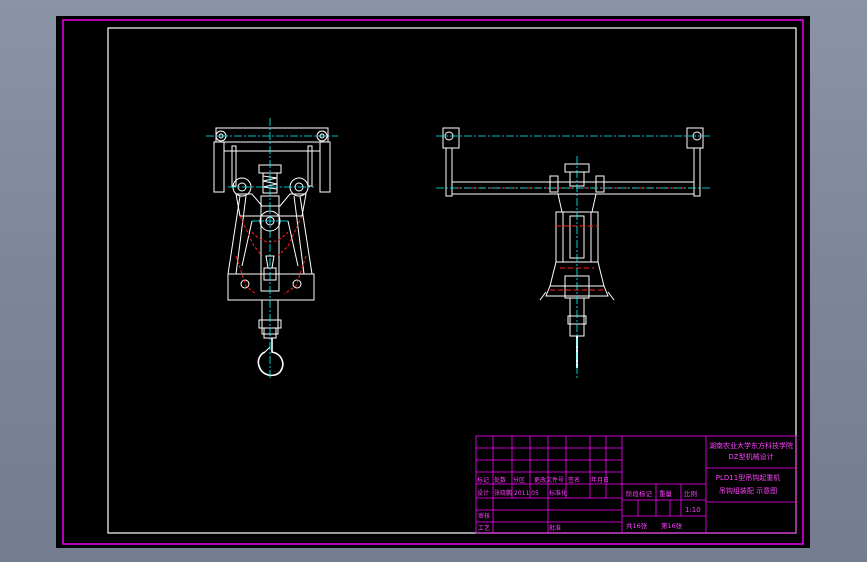 The image size is (867, 562). I want to click on scale-value: 1:10, so click(693, 510).